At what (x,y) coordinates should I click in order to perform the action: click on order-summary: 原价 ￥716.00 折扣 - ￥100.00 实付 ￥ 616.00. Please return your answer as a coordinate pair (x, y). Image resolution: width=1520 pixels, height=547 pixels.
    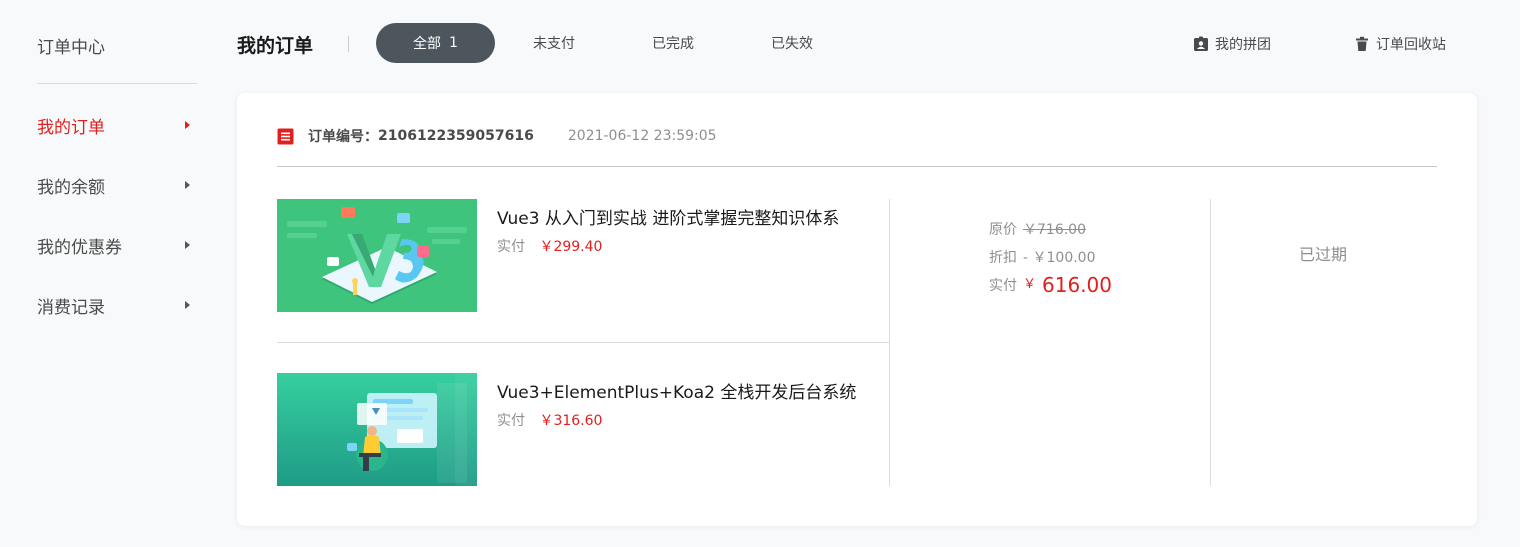
    Looking at the image, I should click on (1050, 257).